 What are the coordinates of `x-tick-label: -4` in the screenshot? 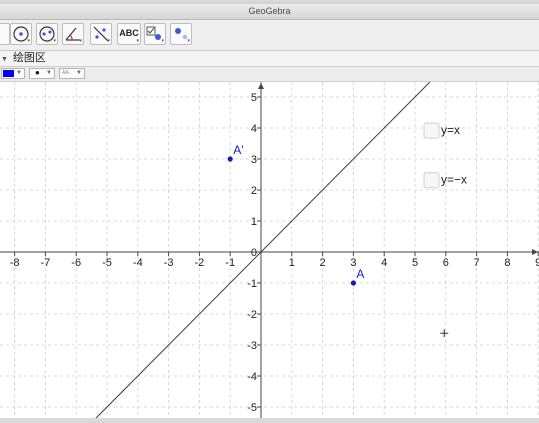 It's located at (138, 263).